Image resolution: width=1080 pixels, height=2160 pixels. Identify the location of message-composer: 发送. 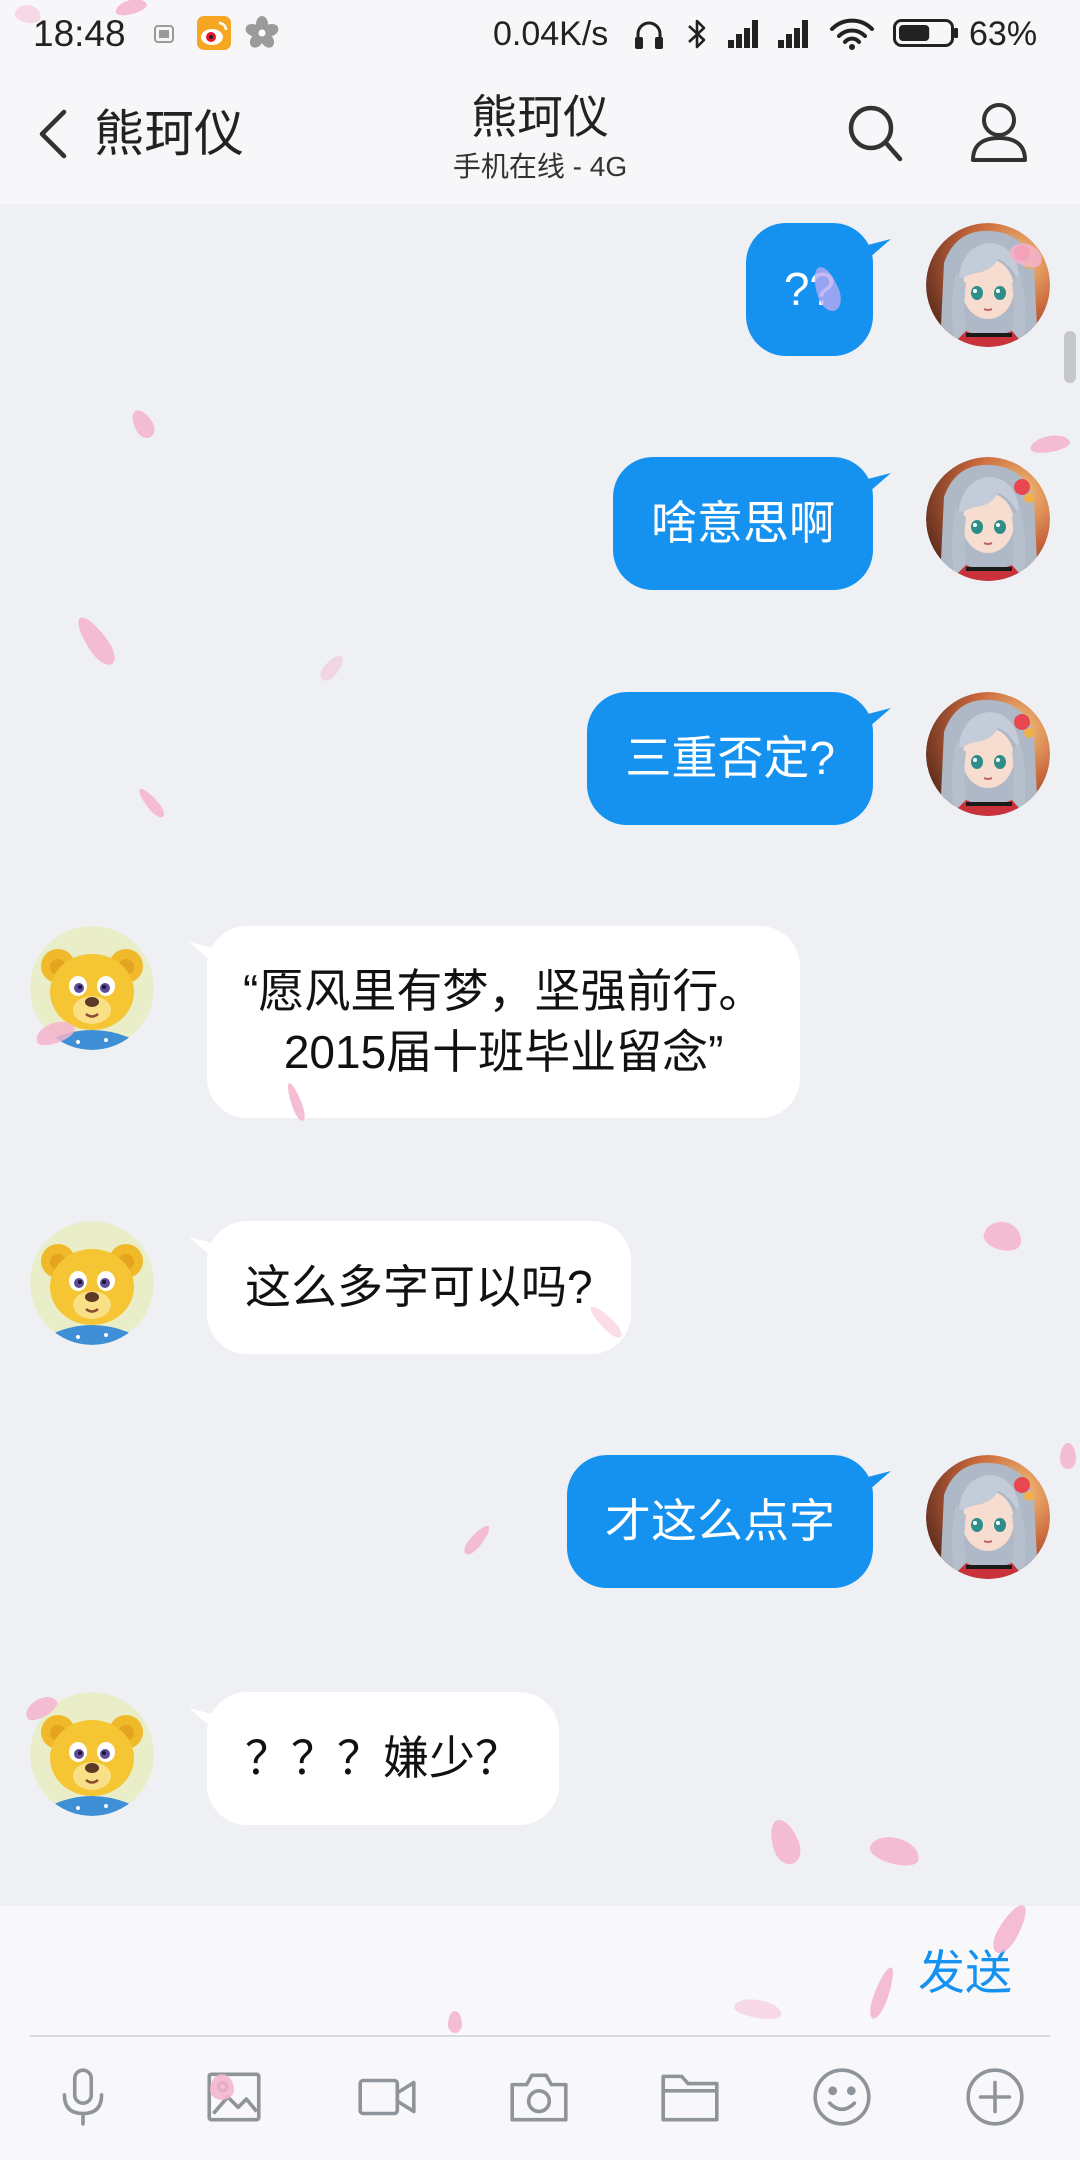
(540, 1971).